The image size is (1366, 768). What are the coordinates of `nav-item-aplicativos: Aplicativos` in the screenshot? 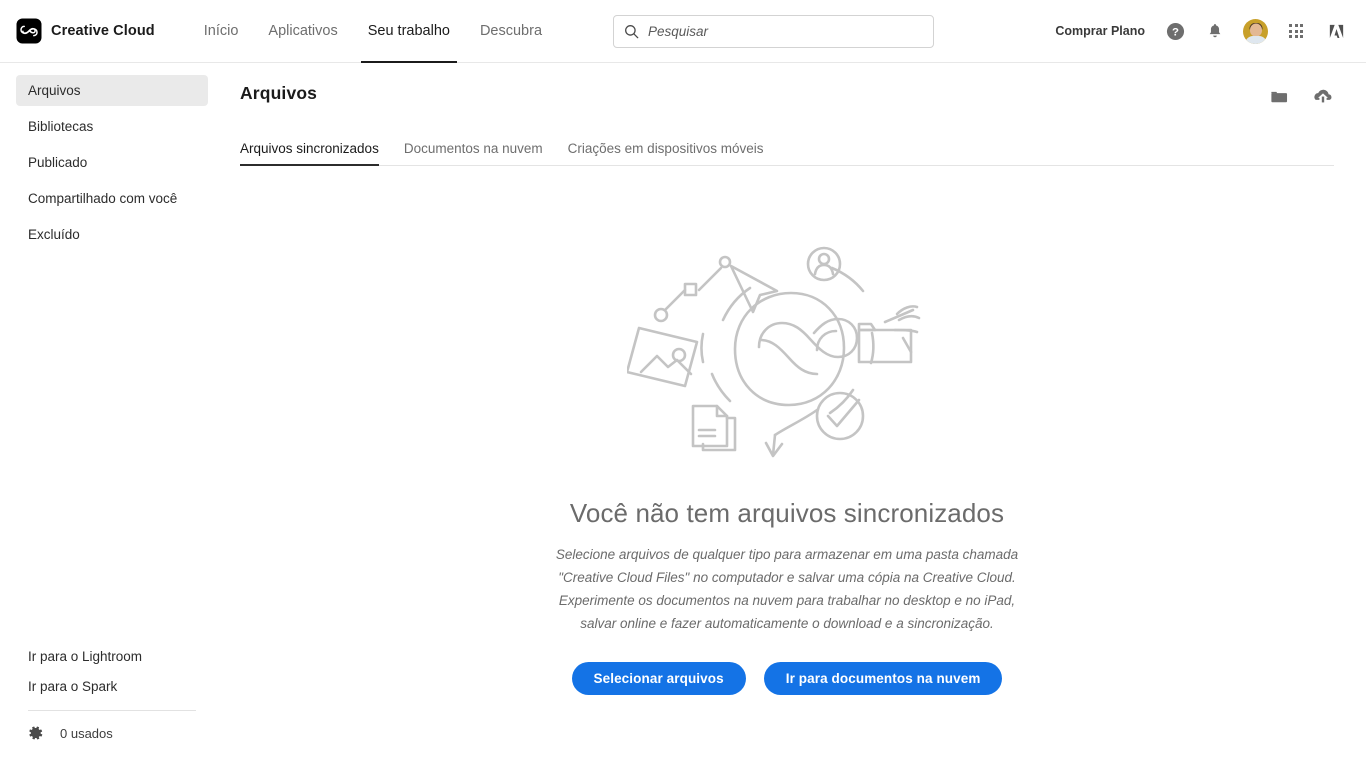 It's located at (302, 31).